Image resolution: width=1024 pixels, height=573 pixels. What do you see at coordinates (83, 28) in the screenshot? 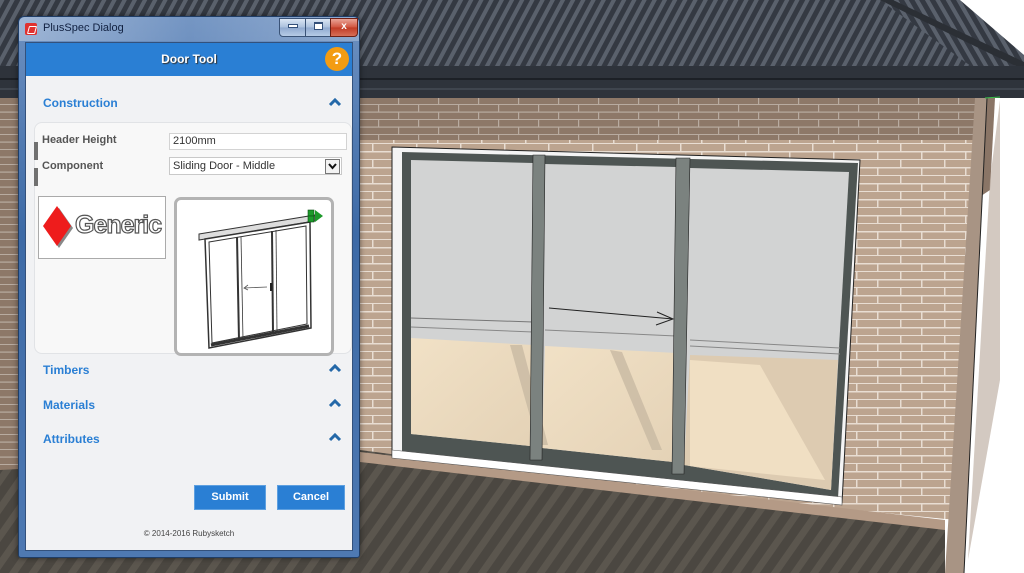
I see `window-title: PlusSpec Dialog` at bounding box center [83, 28].